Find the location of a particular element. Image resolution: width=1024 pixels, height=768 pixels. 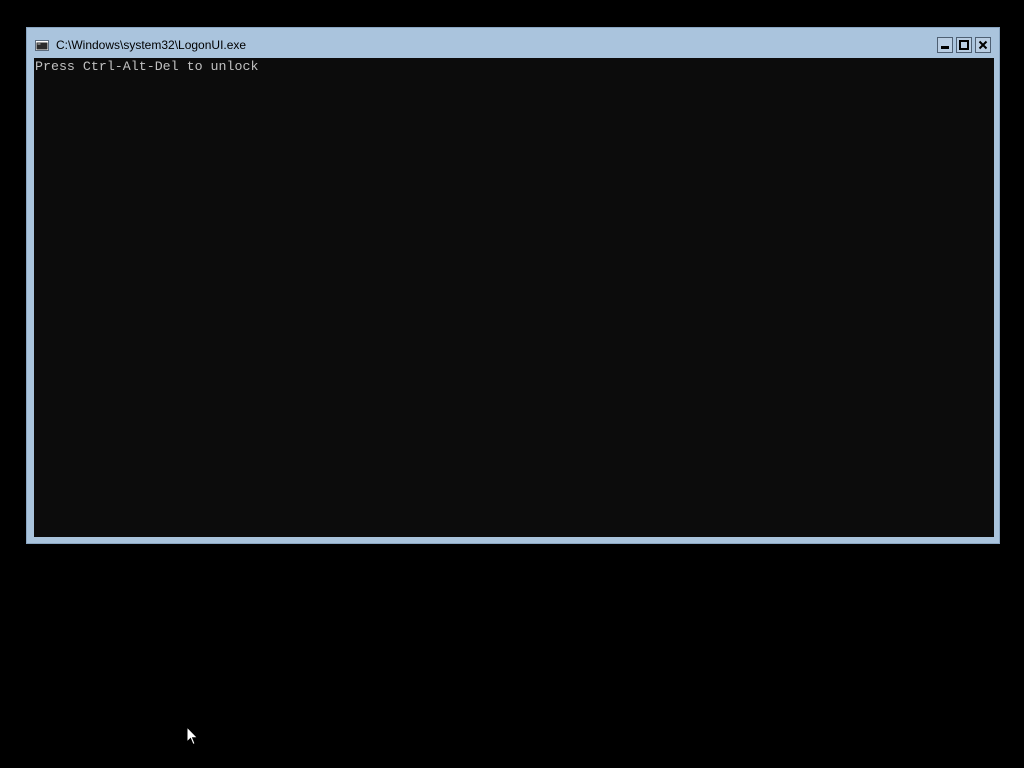

maximize-button is located at coordinates (964, 45).